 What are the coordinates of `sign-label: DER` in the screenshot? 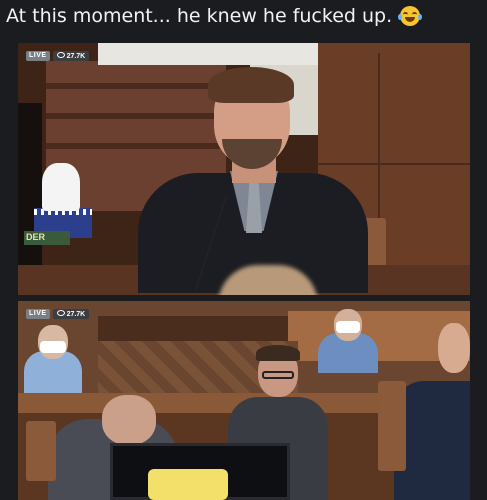 It's located at (36, 237).